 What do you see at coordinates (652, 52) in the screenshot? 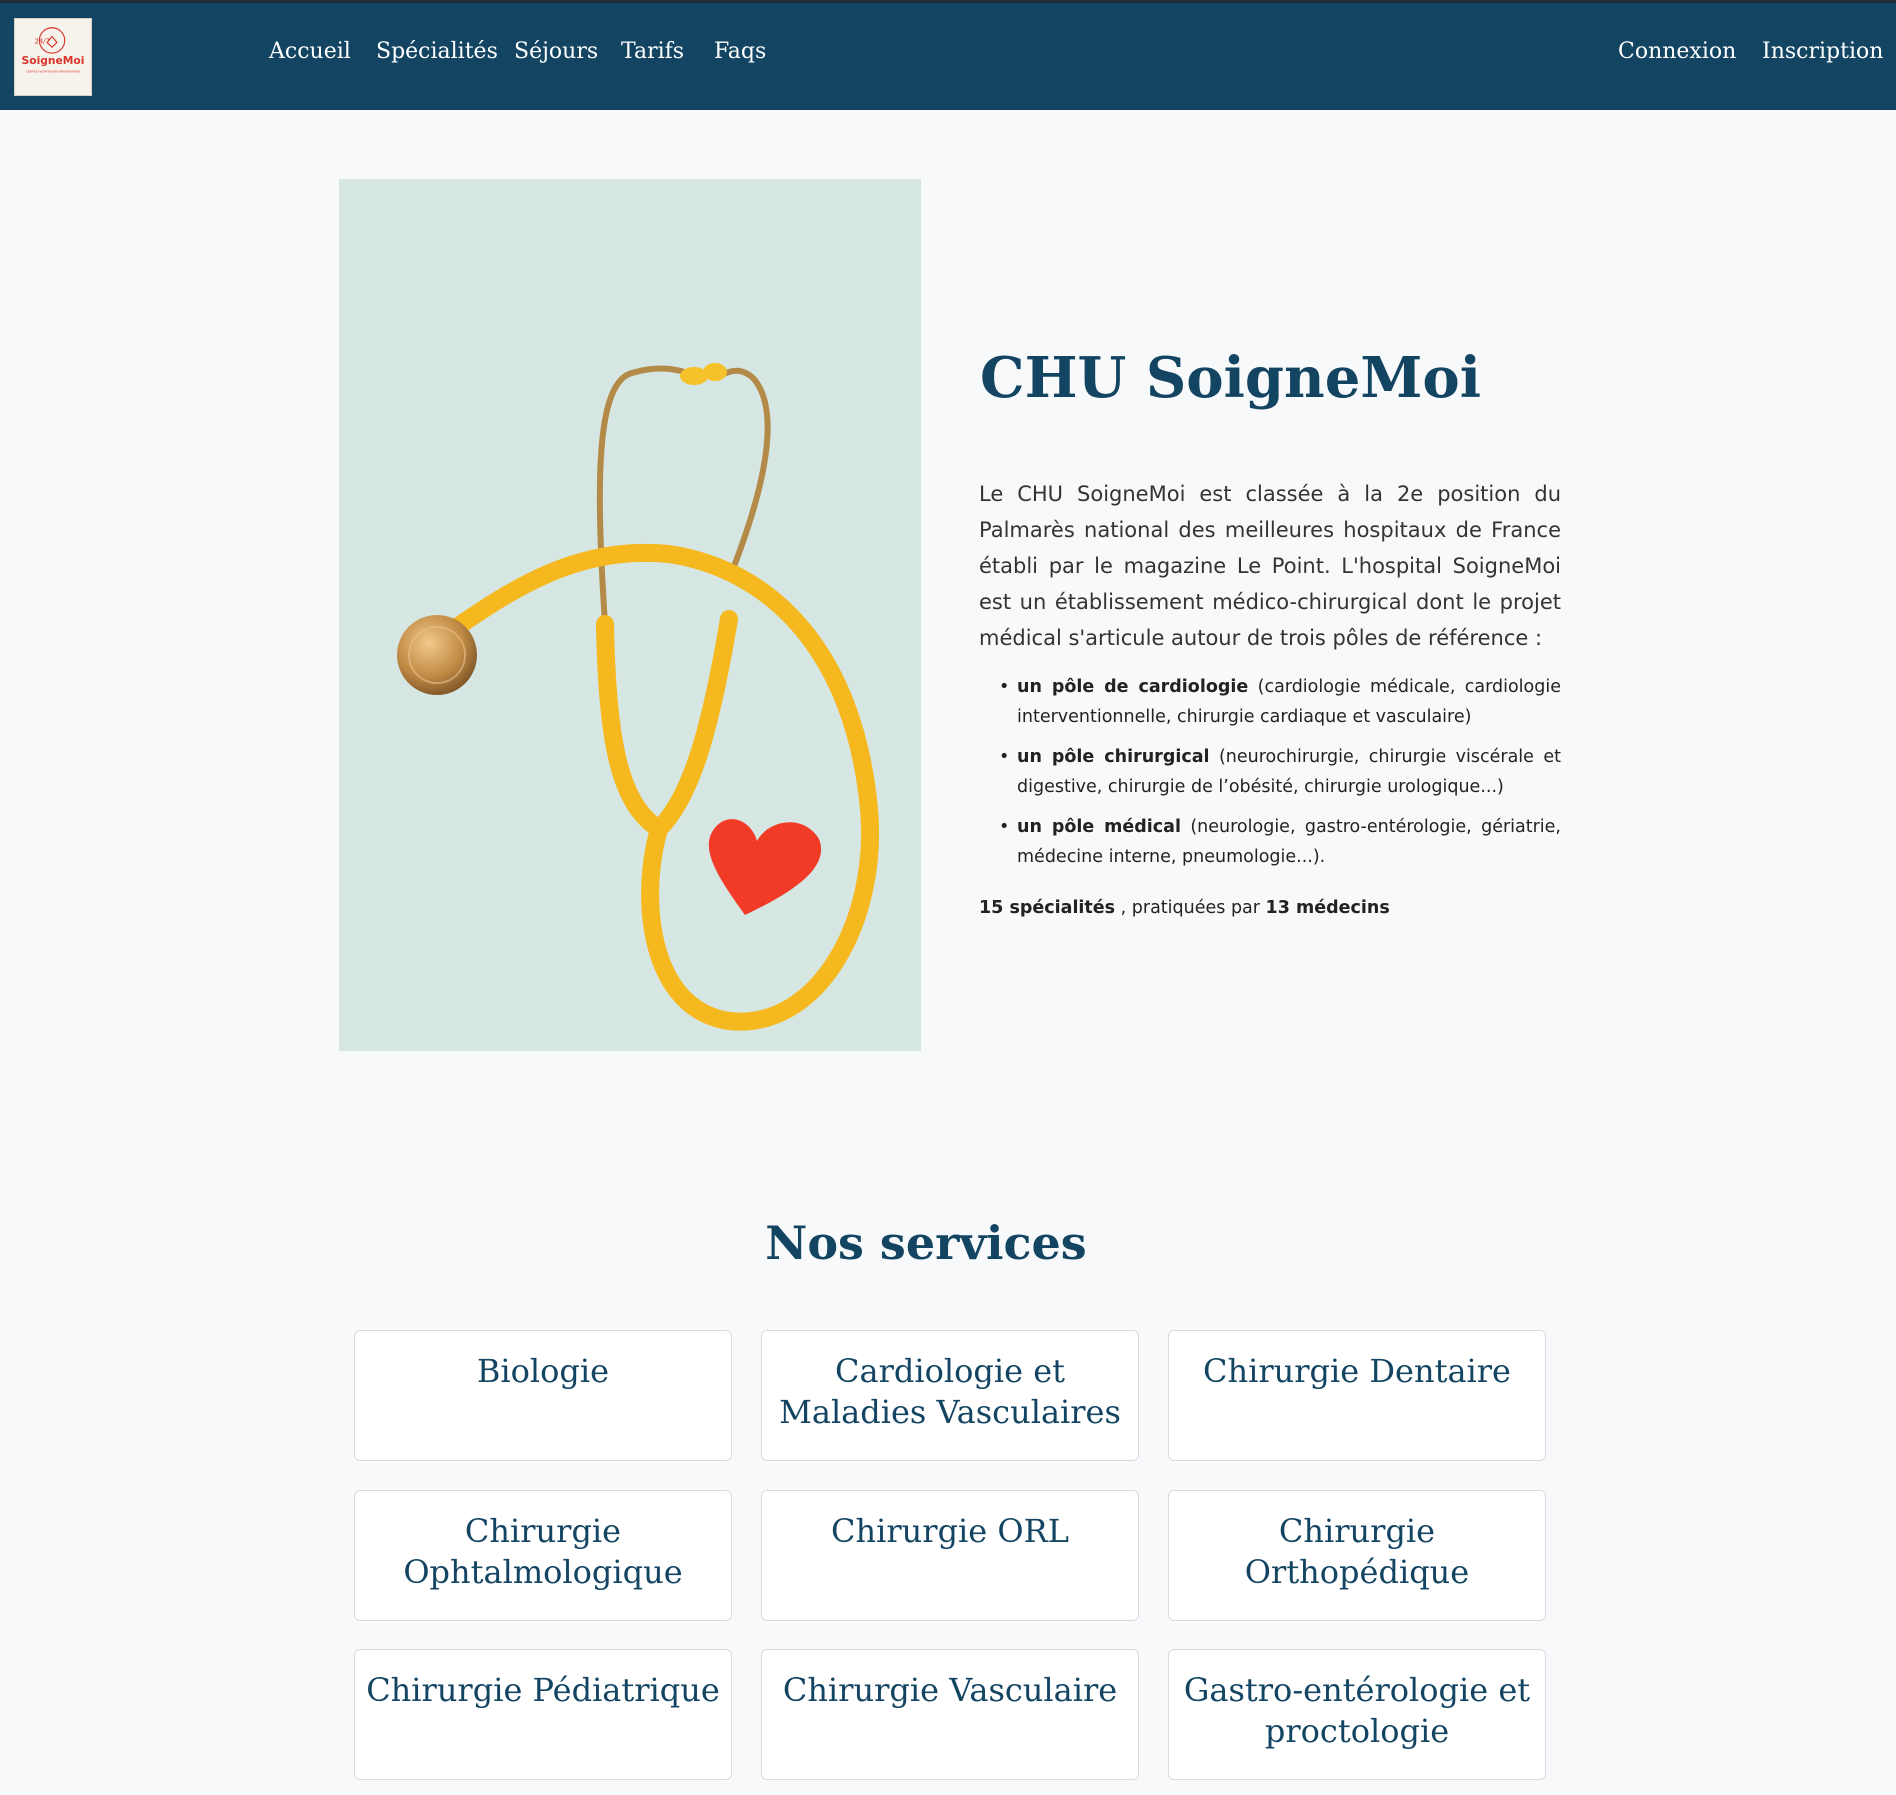
I see `nav-link-tarifs: Tarifs` at bounding box center [652, 52].